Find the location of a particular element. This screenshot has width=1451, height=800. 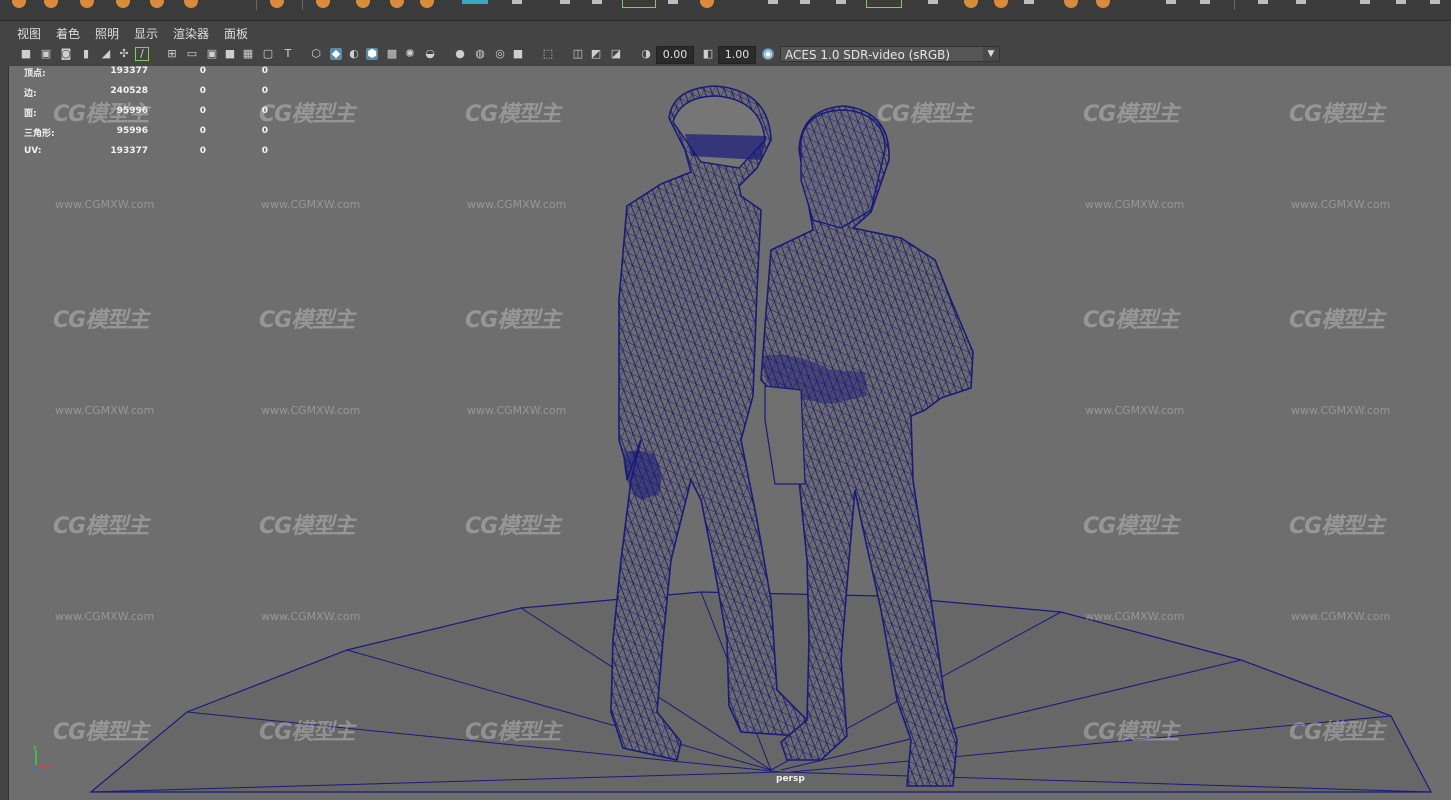

hud-label: 三角形: is located at coordinates (39, 134).